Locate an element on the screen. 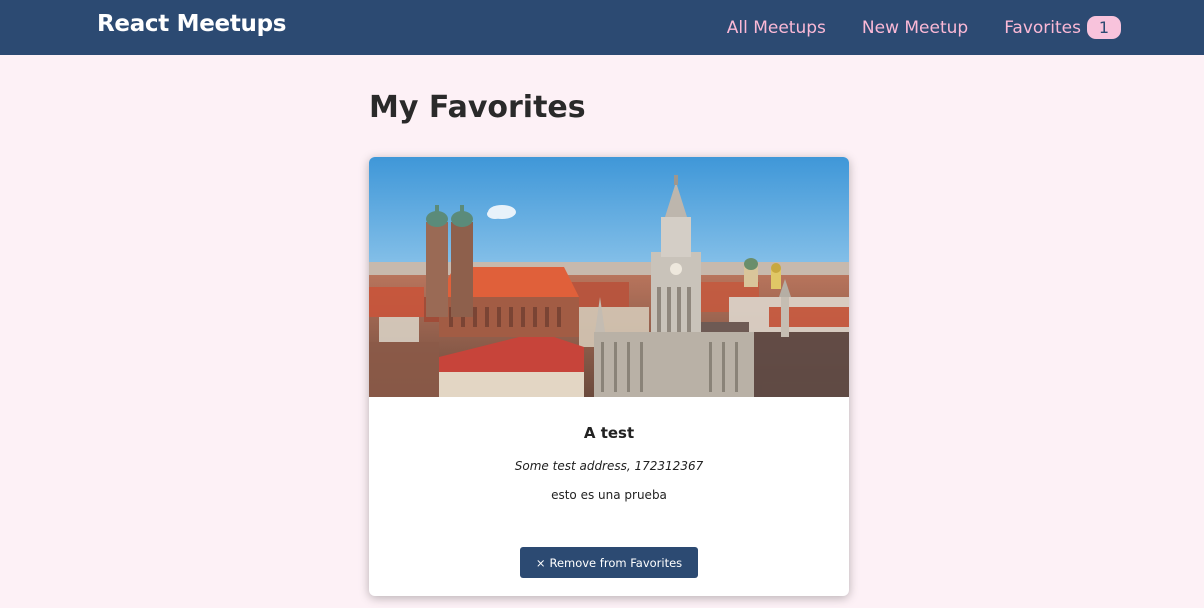 The width and height of the screenshot is (1204, 608). nav-favorites-label: Favorites is located at coordinates (1042, 27).